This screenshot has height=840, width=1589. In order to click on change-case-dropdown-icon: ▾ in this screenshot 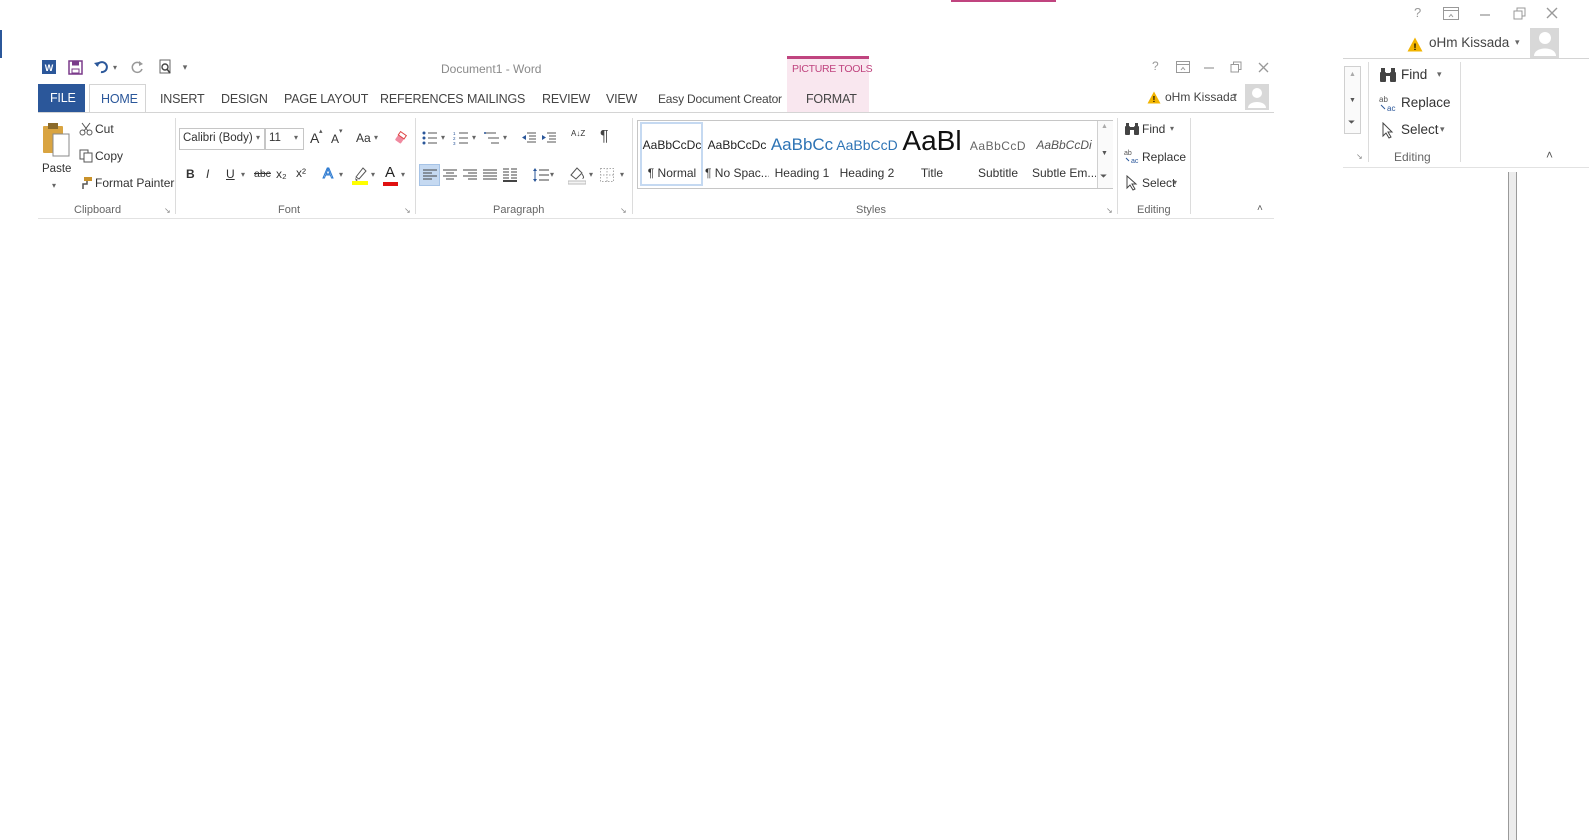, I will do `click(376, 137)`.